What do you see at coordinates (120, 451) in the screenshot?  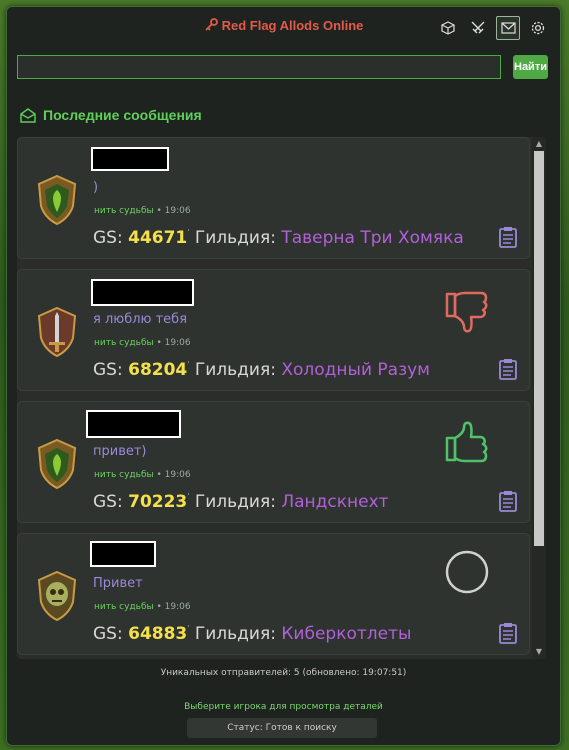 I see `message-text: привет)` at bounding box center [120, 451].